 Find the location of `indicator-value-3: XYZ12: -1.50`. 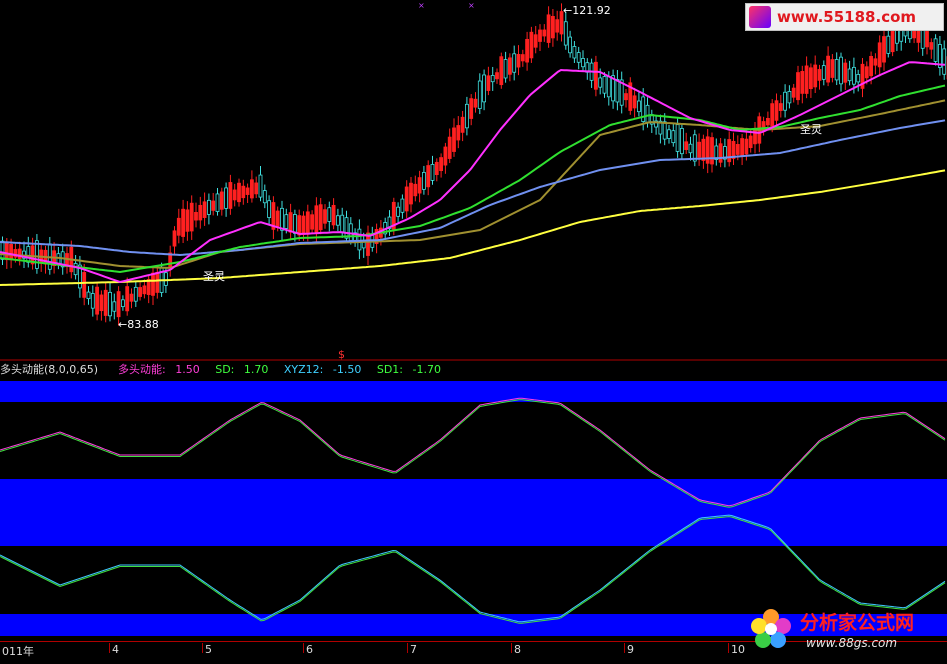

indicator-value-3: XYZ12: -1.50 is located at coordinates (322, 369).